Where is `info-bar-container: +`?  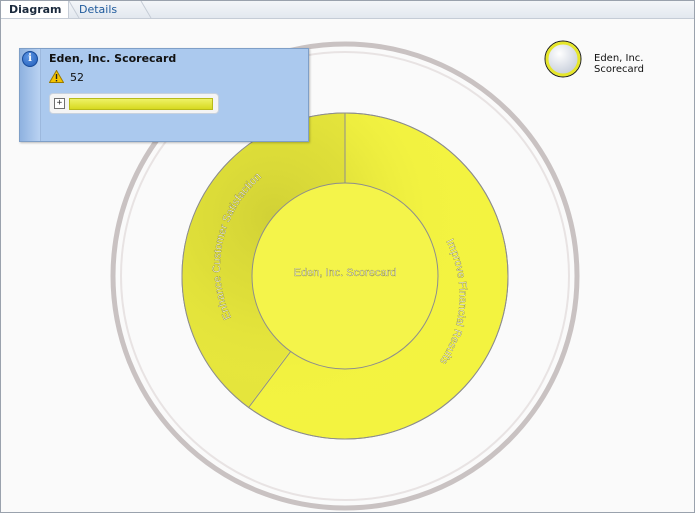 info-bar-container: + is located at coordinates (134, 103).